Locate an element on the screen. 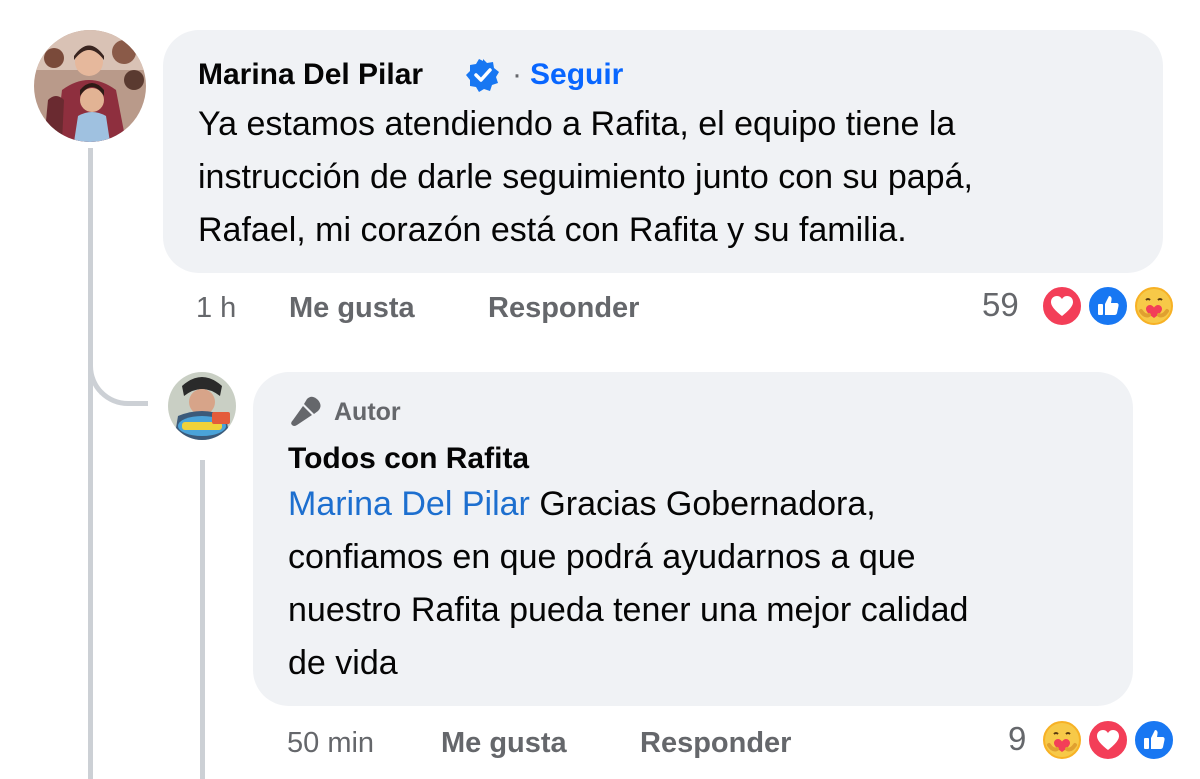  comment-author-name: Marina Del Pilar is located at coordinates (310, 75).